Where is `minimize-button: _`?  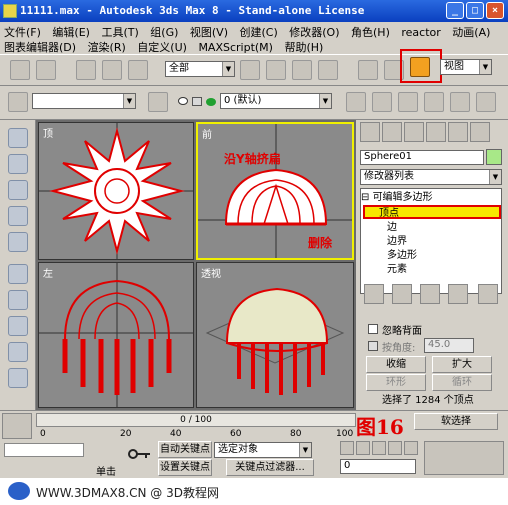
minimize-button: _ is located at coordinates (455, 10).